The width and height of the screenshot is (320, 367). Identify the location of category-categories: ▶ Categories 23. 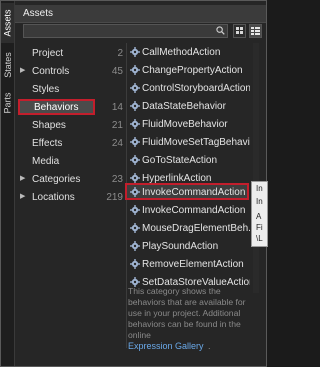
(70, 179).